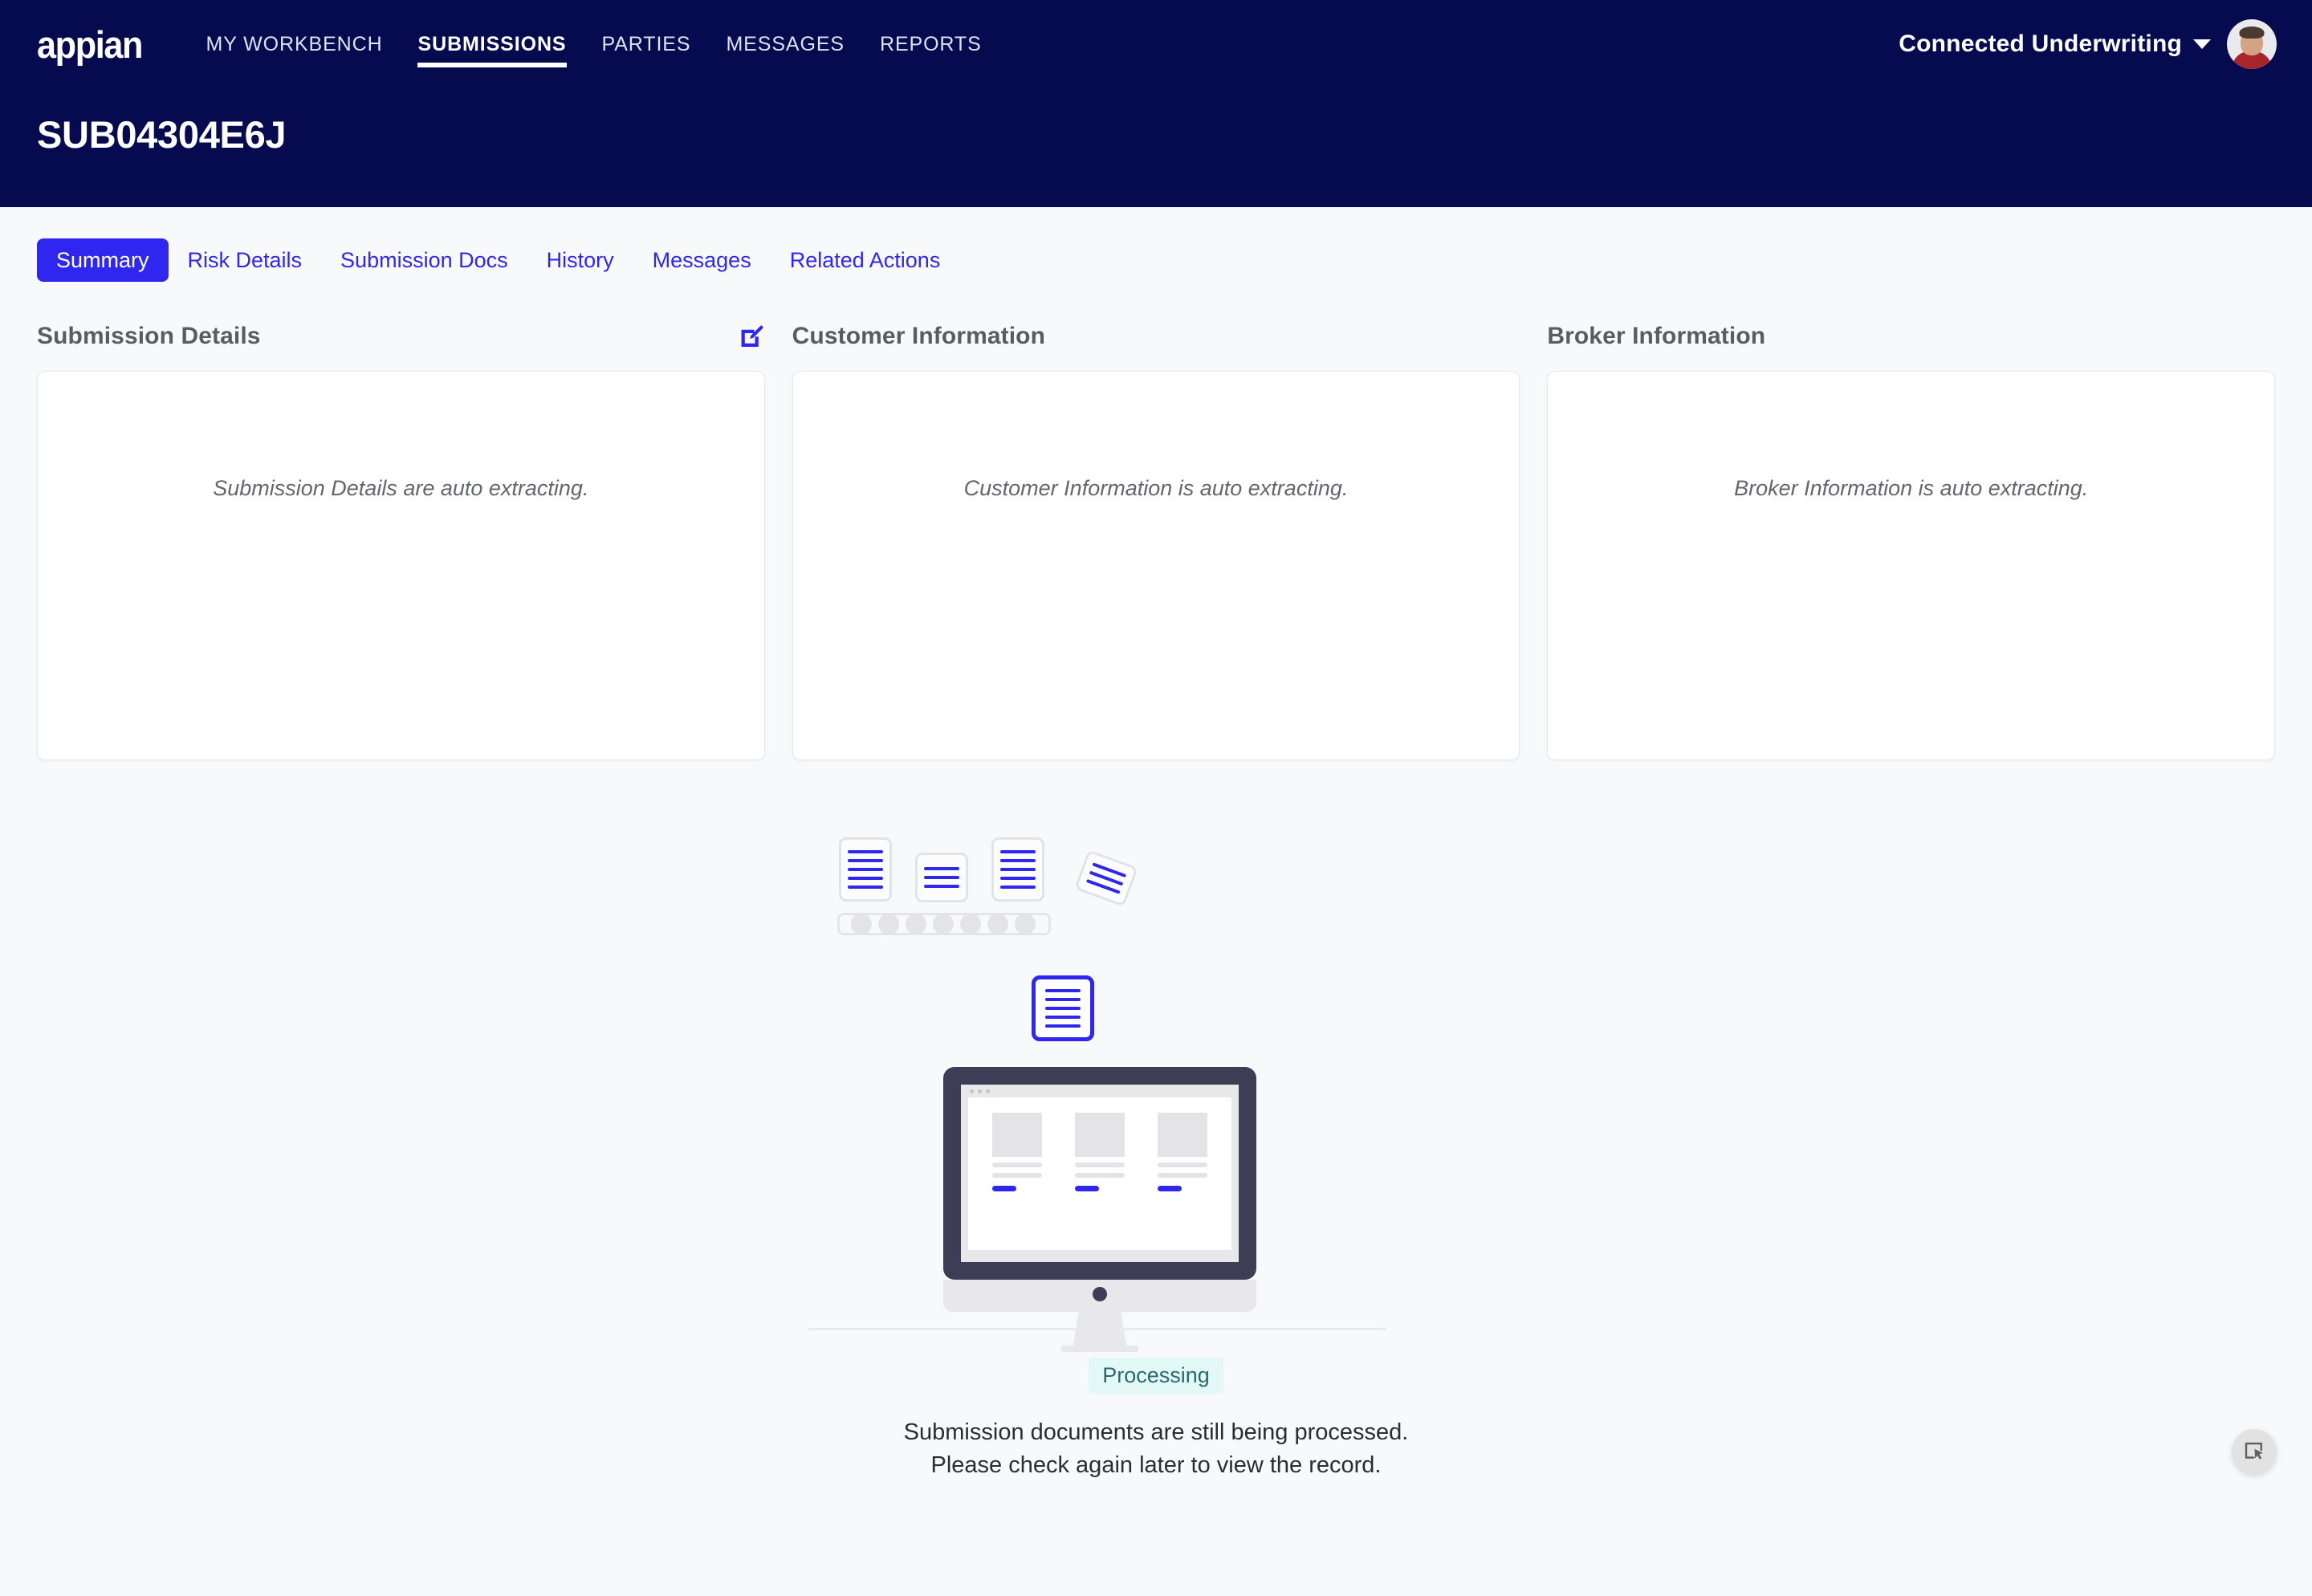  Describe the element at coordinates (1912, 488) in the screenshot. I see `card-empty-message: Broker Information is auto extracting.` at that location.